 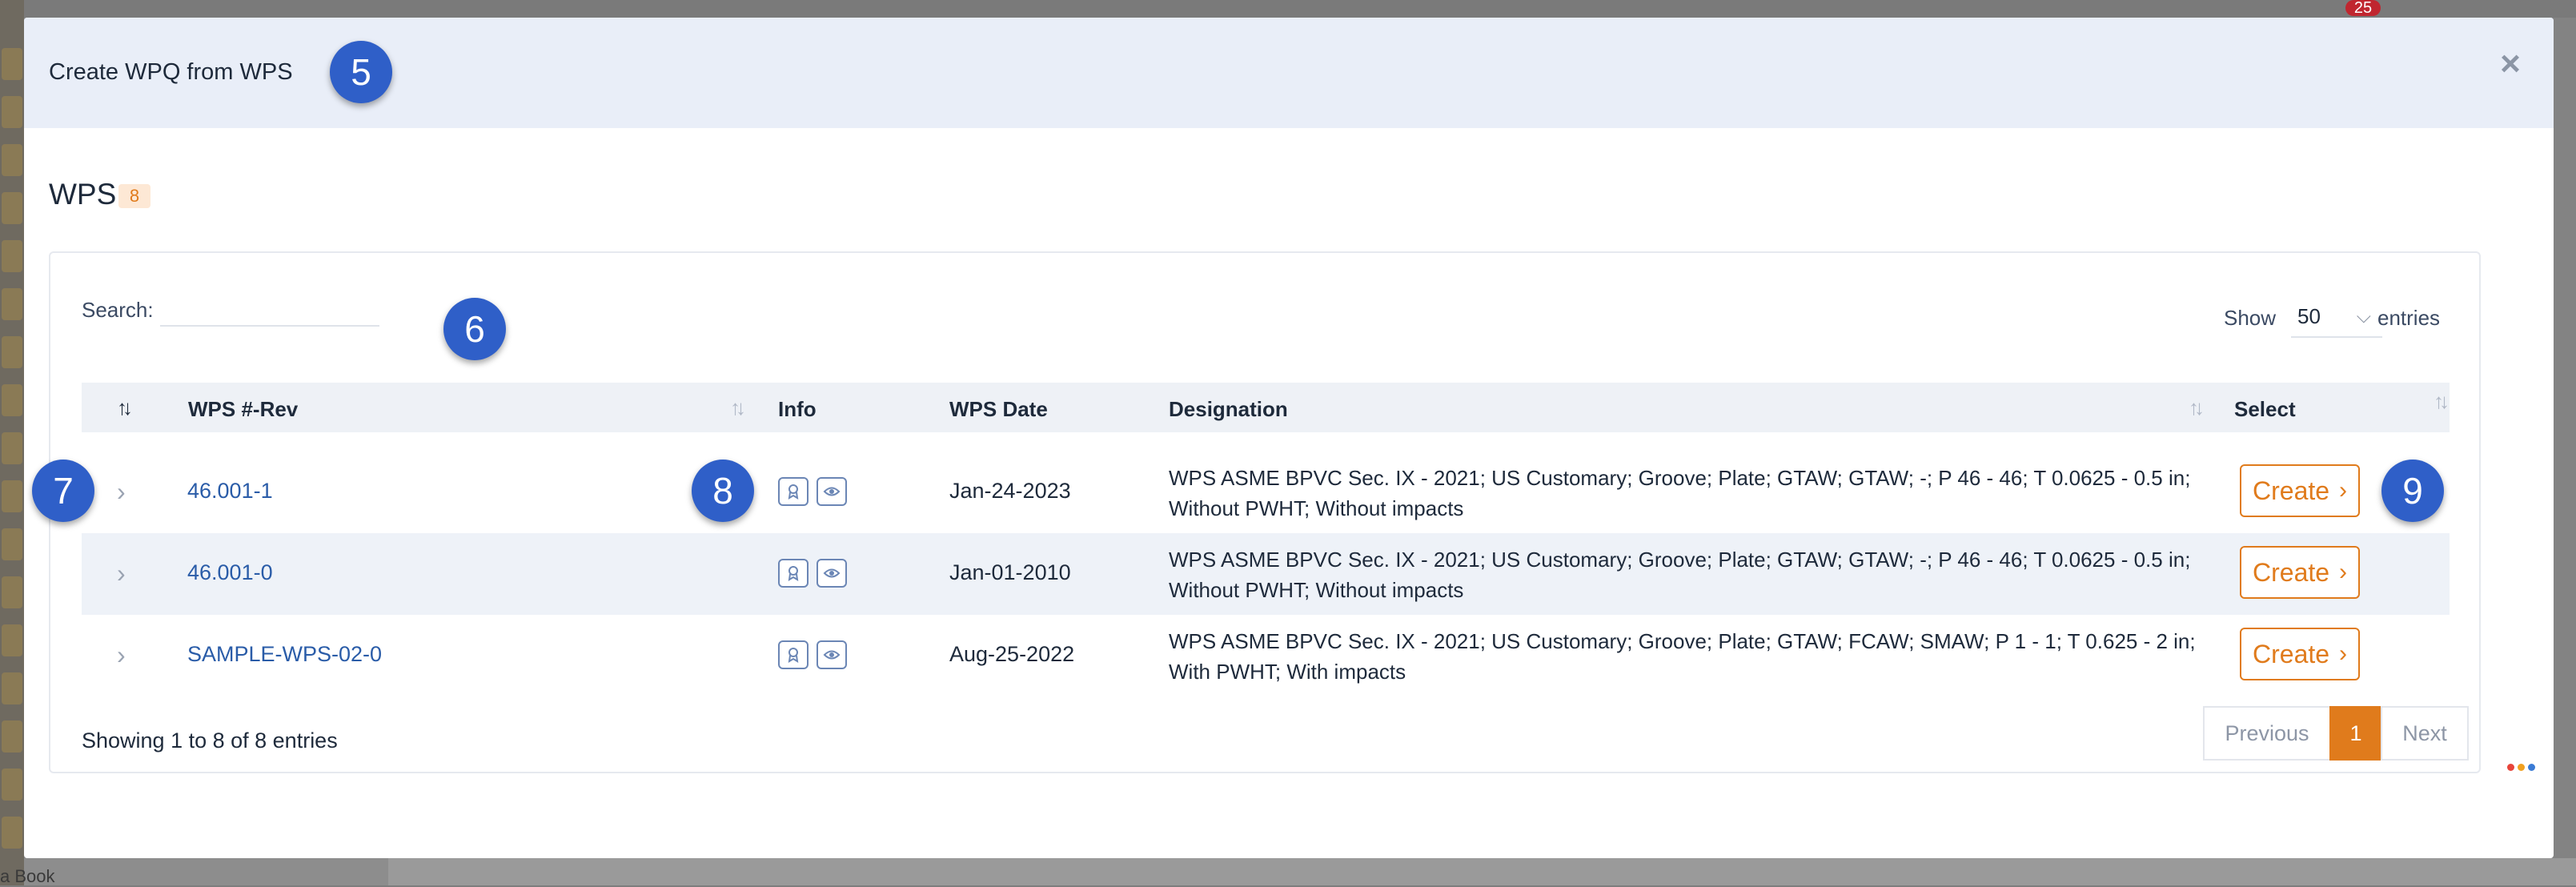 What do you see at coordinates (2337, 318) in the screenshot?
I see `entries-per-page-select: 50 ⌵` at bounding box center [2337, 318].